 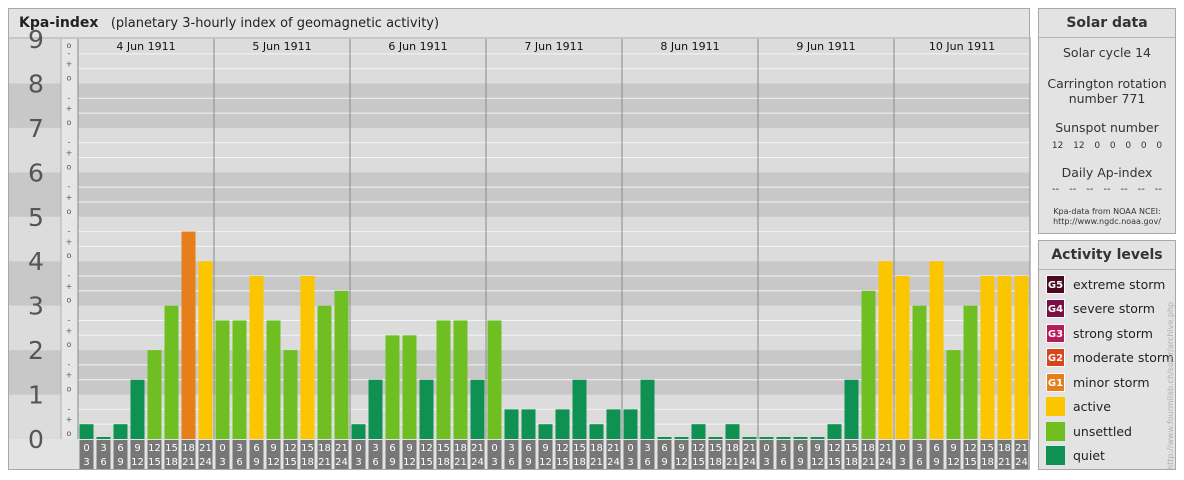 I want to click on legend-item: active, so click(x=1107, y=407).